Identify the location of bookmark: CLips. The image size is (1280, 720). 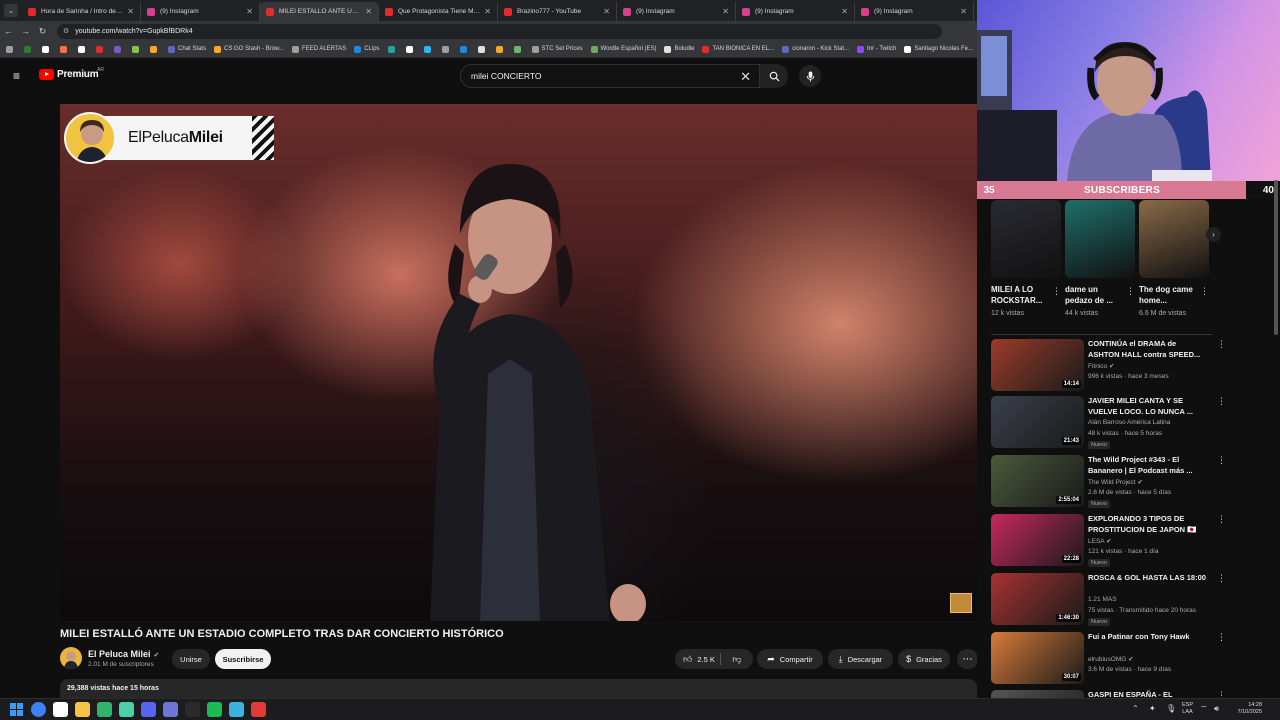
(367, 49).